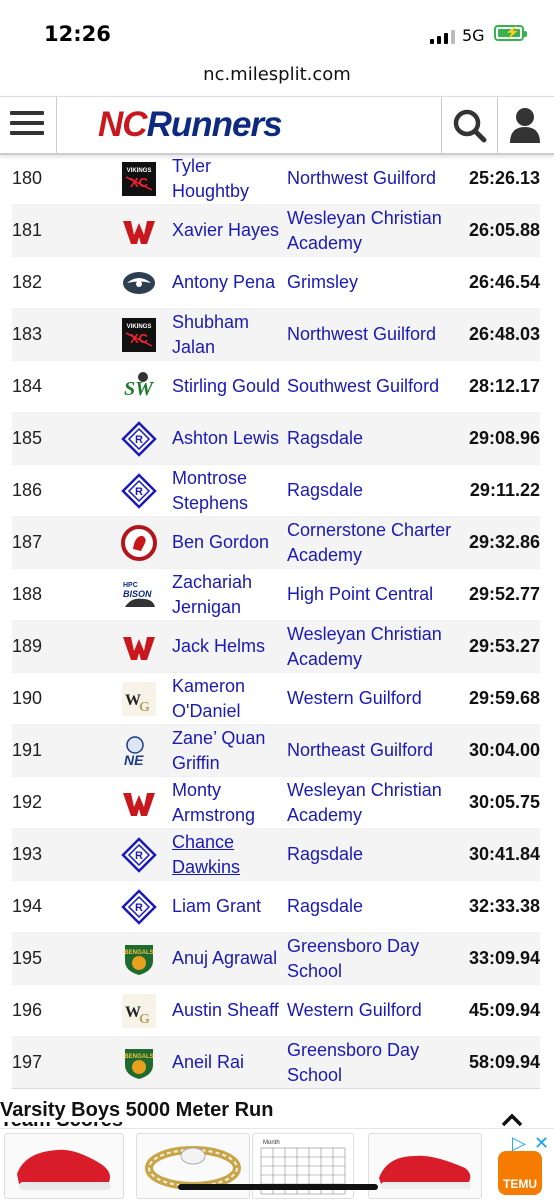  I want to click on collapse-caret-icon, so click(512, 1120).